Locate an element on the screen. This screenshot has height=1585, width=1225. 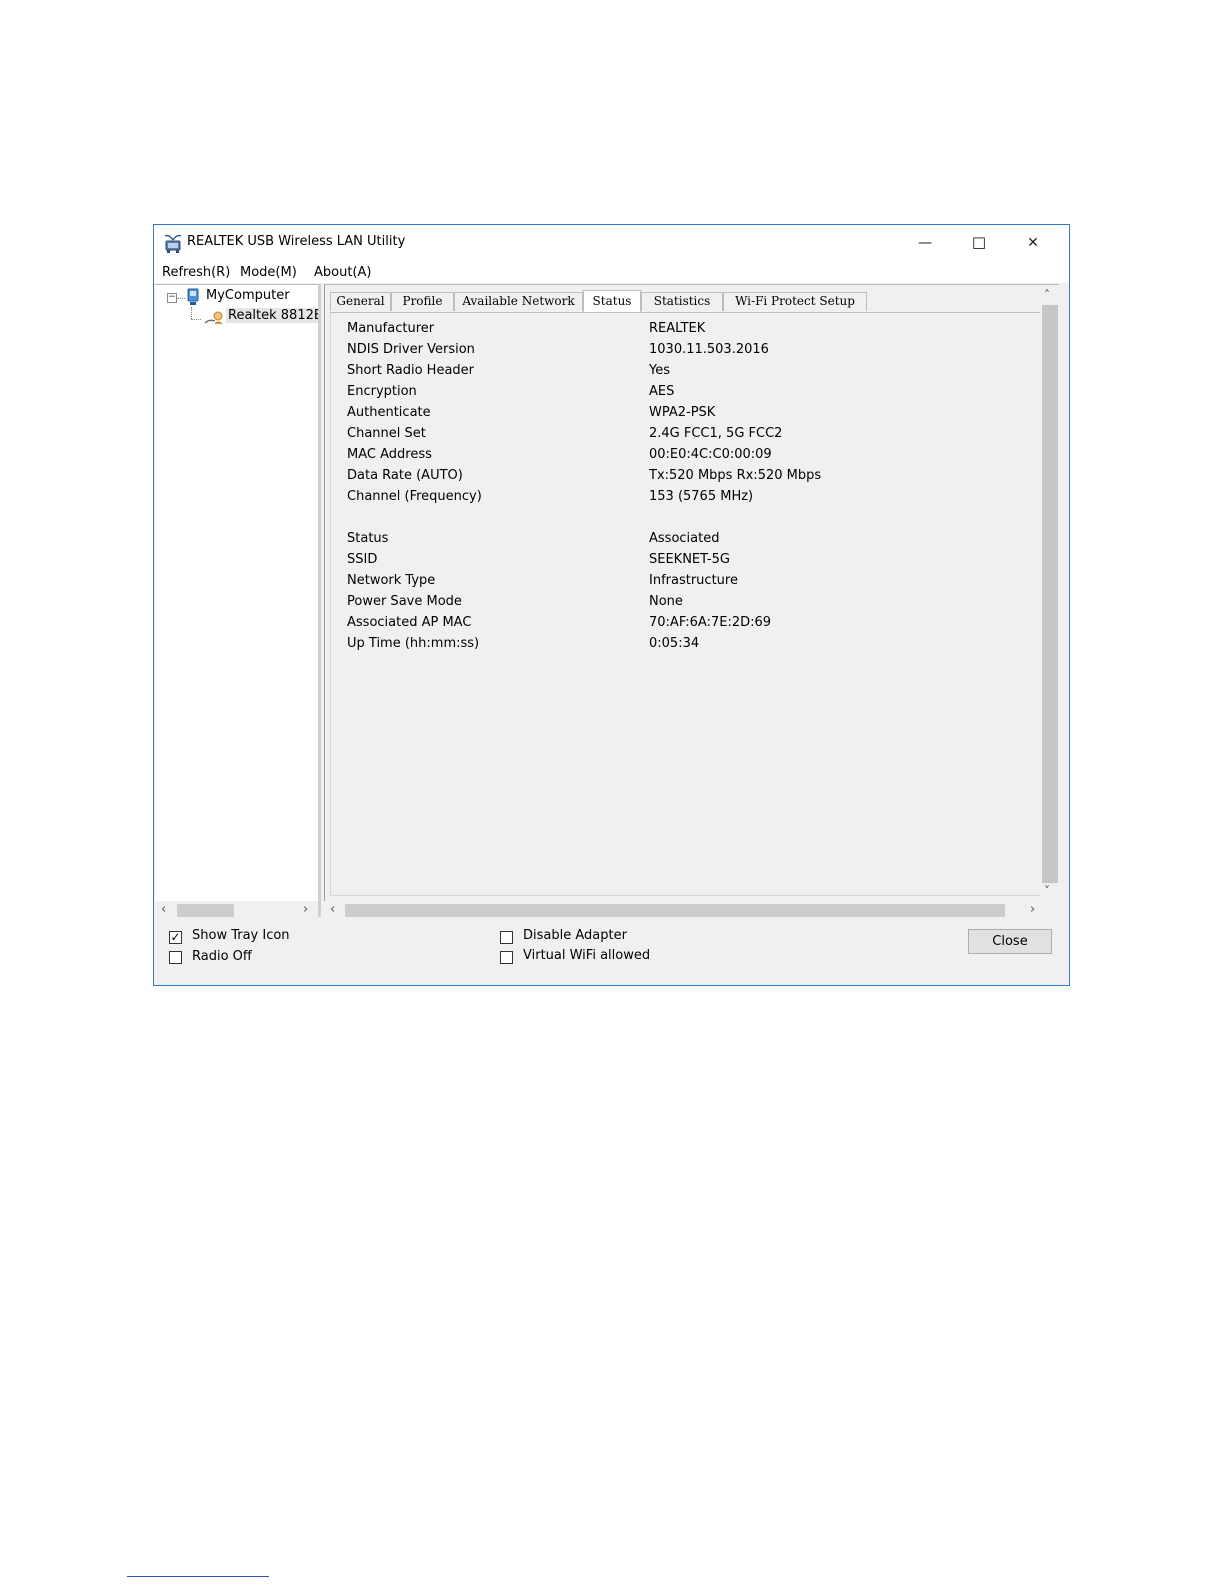
tab-status: Status is located at coordinates (612, 301).